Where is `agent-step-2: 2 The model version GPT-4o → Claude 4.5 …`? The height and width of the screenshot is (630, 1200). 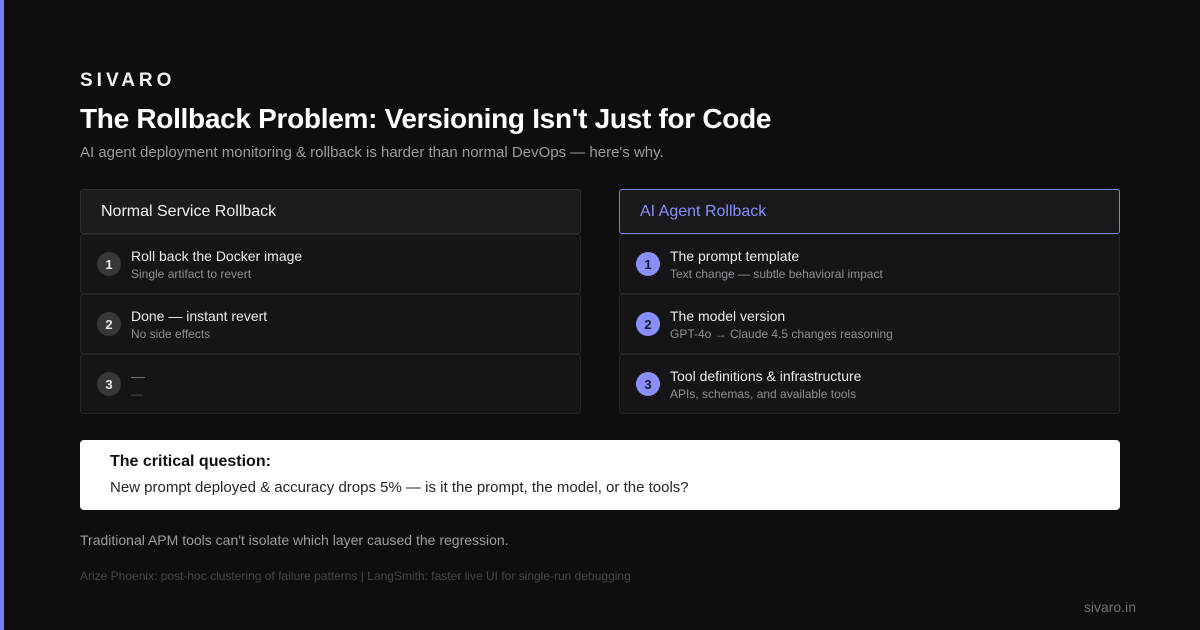 agent-step-2: 2 The model version GPT-4o → Claude 4.5 … is located at coordinates (869, 324).